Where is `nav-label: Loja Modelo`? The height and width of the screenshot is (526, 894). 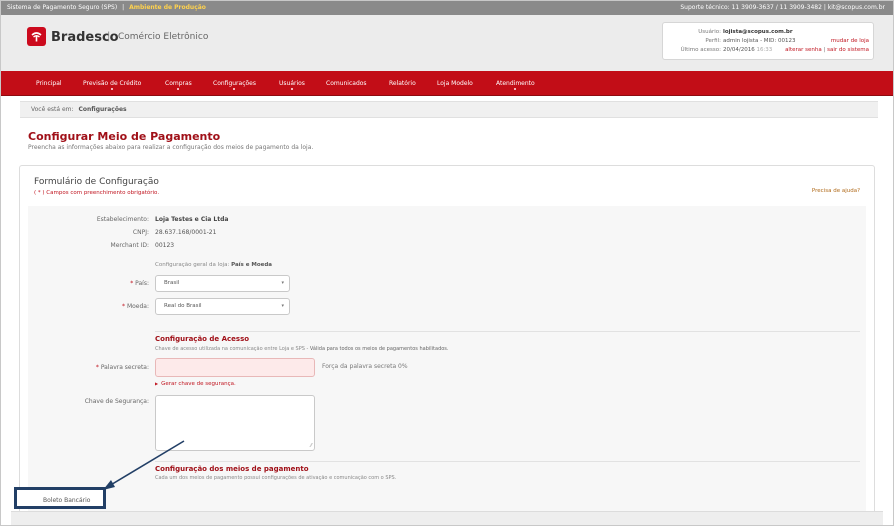
nav-label: Loja Modelo is located at coordinates (455, 83).